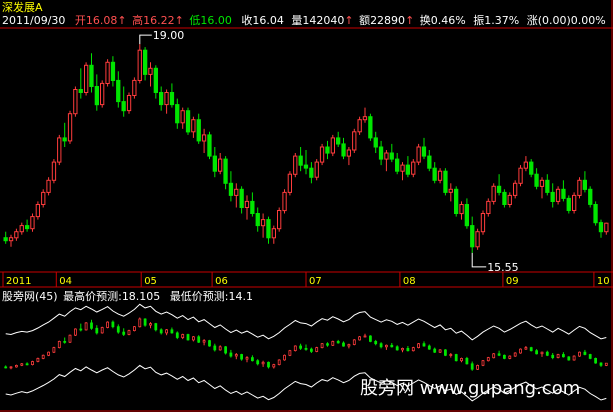 The image size is (613, 412). I want to click on low-marker-line, so click(479, 260).